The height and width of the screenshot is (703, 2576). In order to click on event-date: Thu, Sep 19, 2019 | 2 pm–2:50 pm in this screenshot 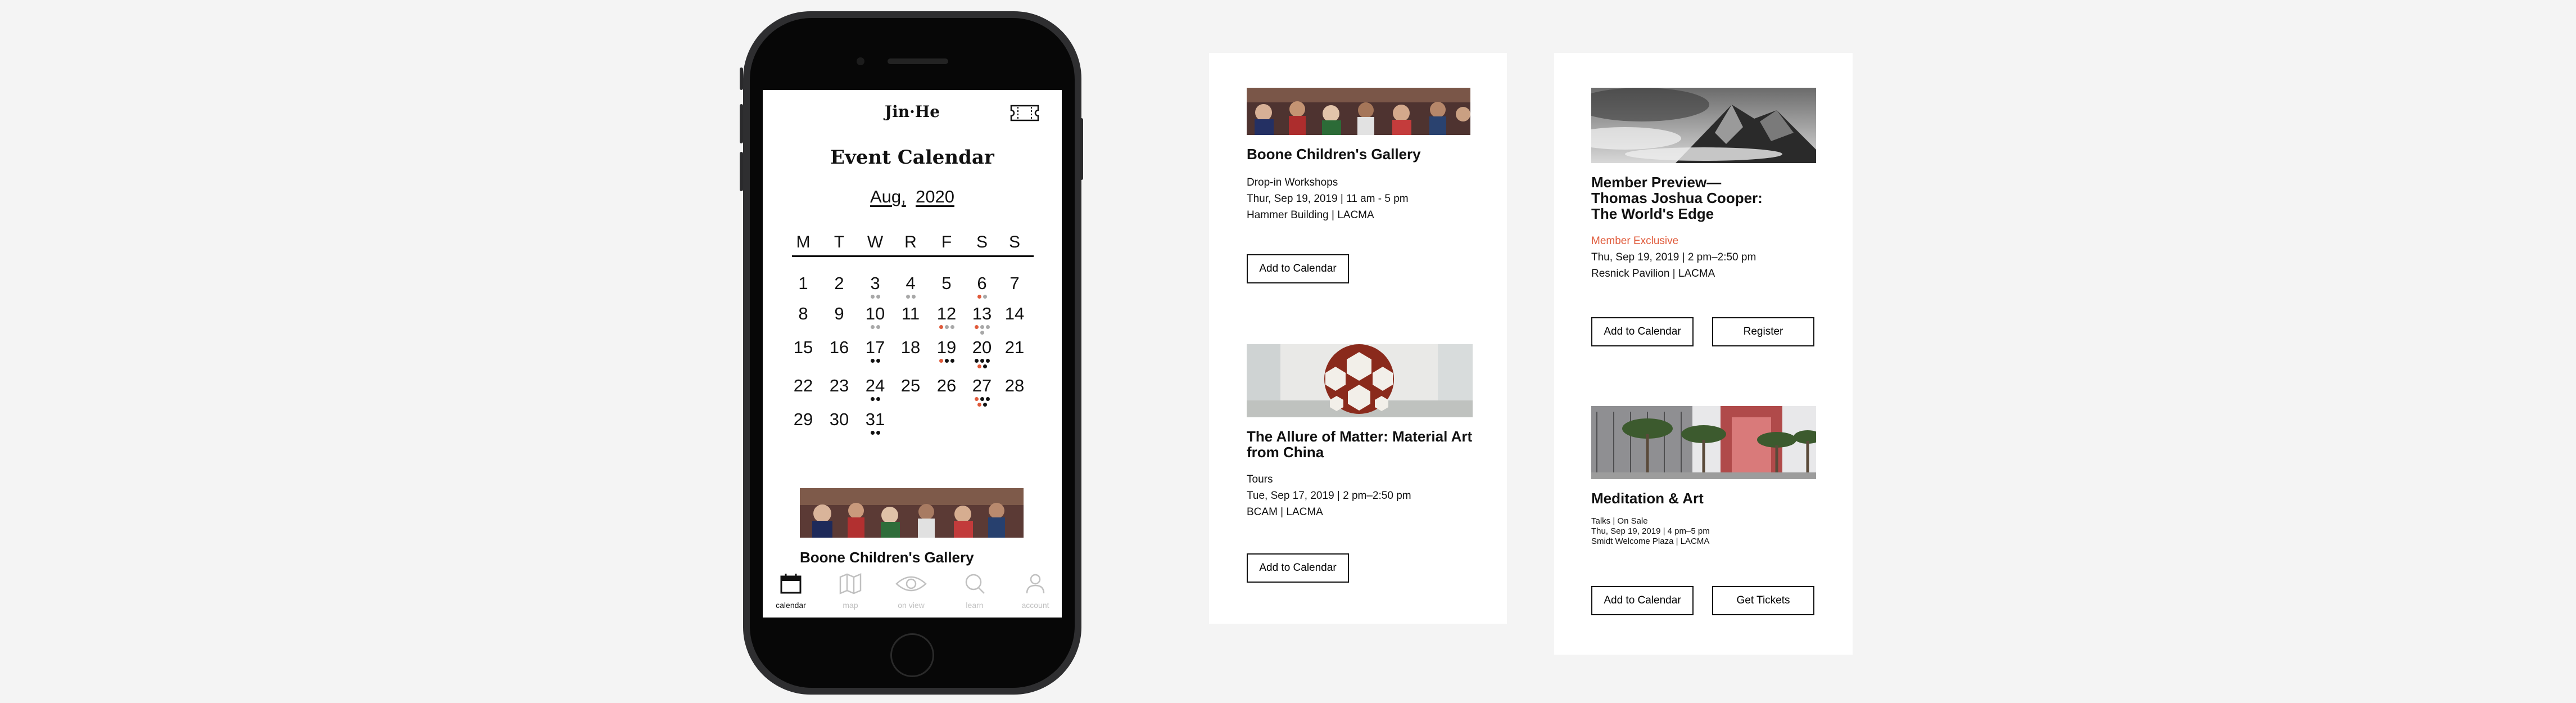, I will do `click(1674, 257)`.